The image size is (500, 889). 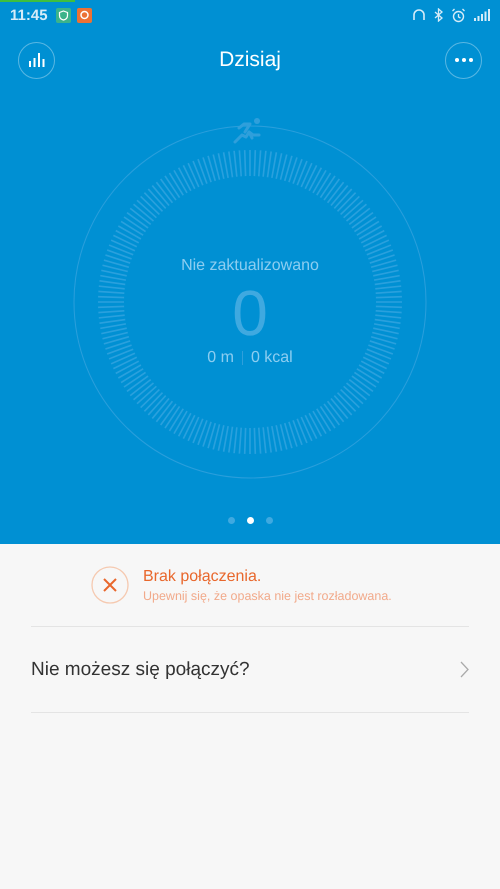 I want to click on chevron-right-icon, so click(x=464, y=669).